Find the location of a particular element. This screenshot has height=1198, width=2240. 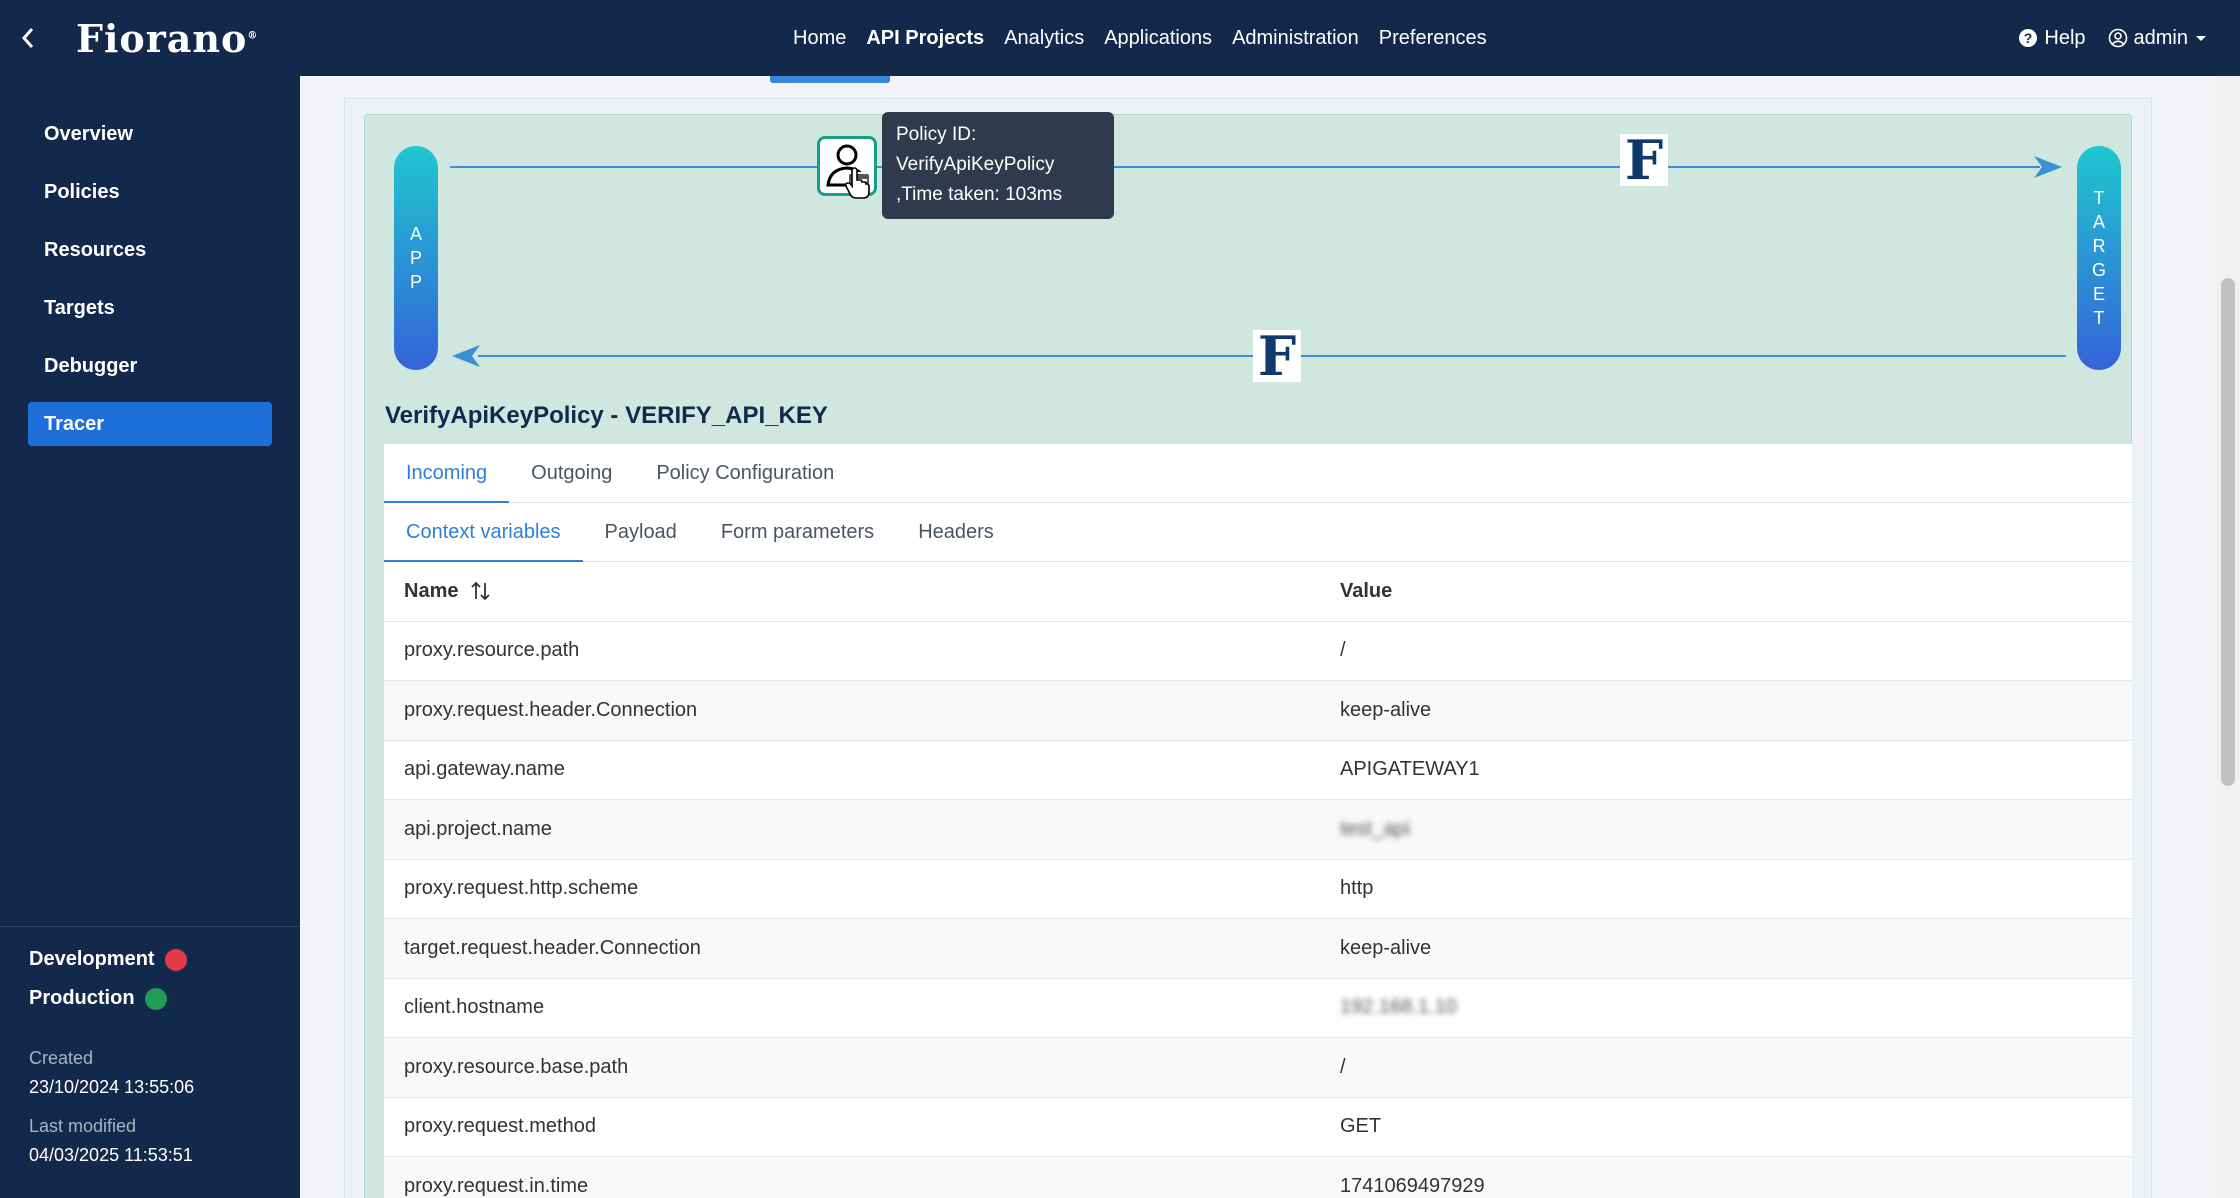

flow-arrows is located at coordinates (1258, 261).